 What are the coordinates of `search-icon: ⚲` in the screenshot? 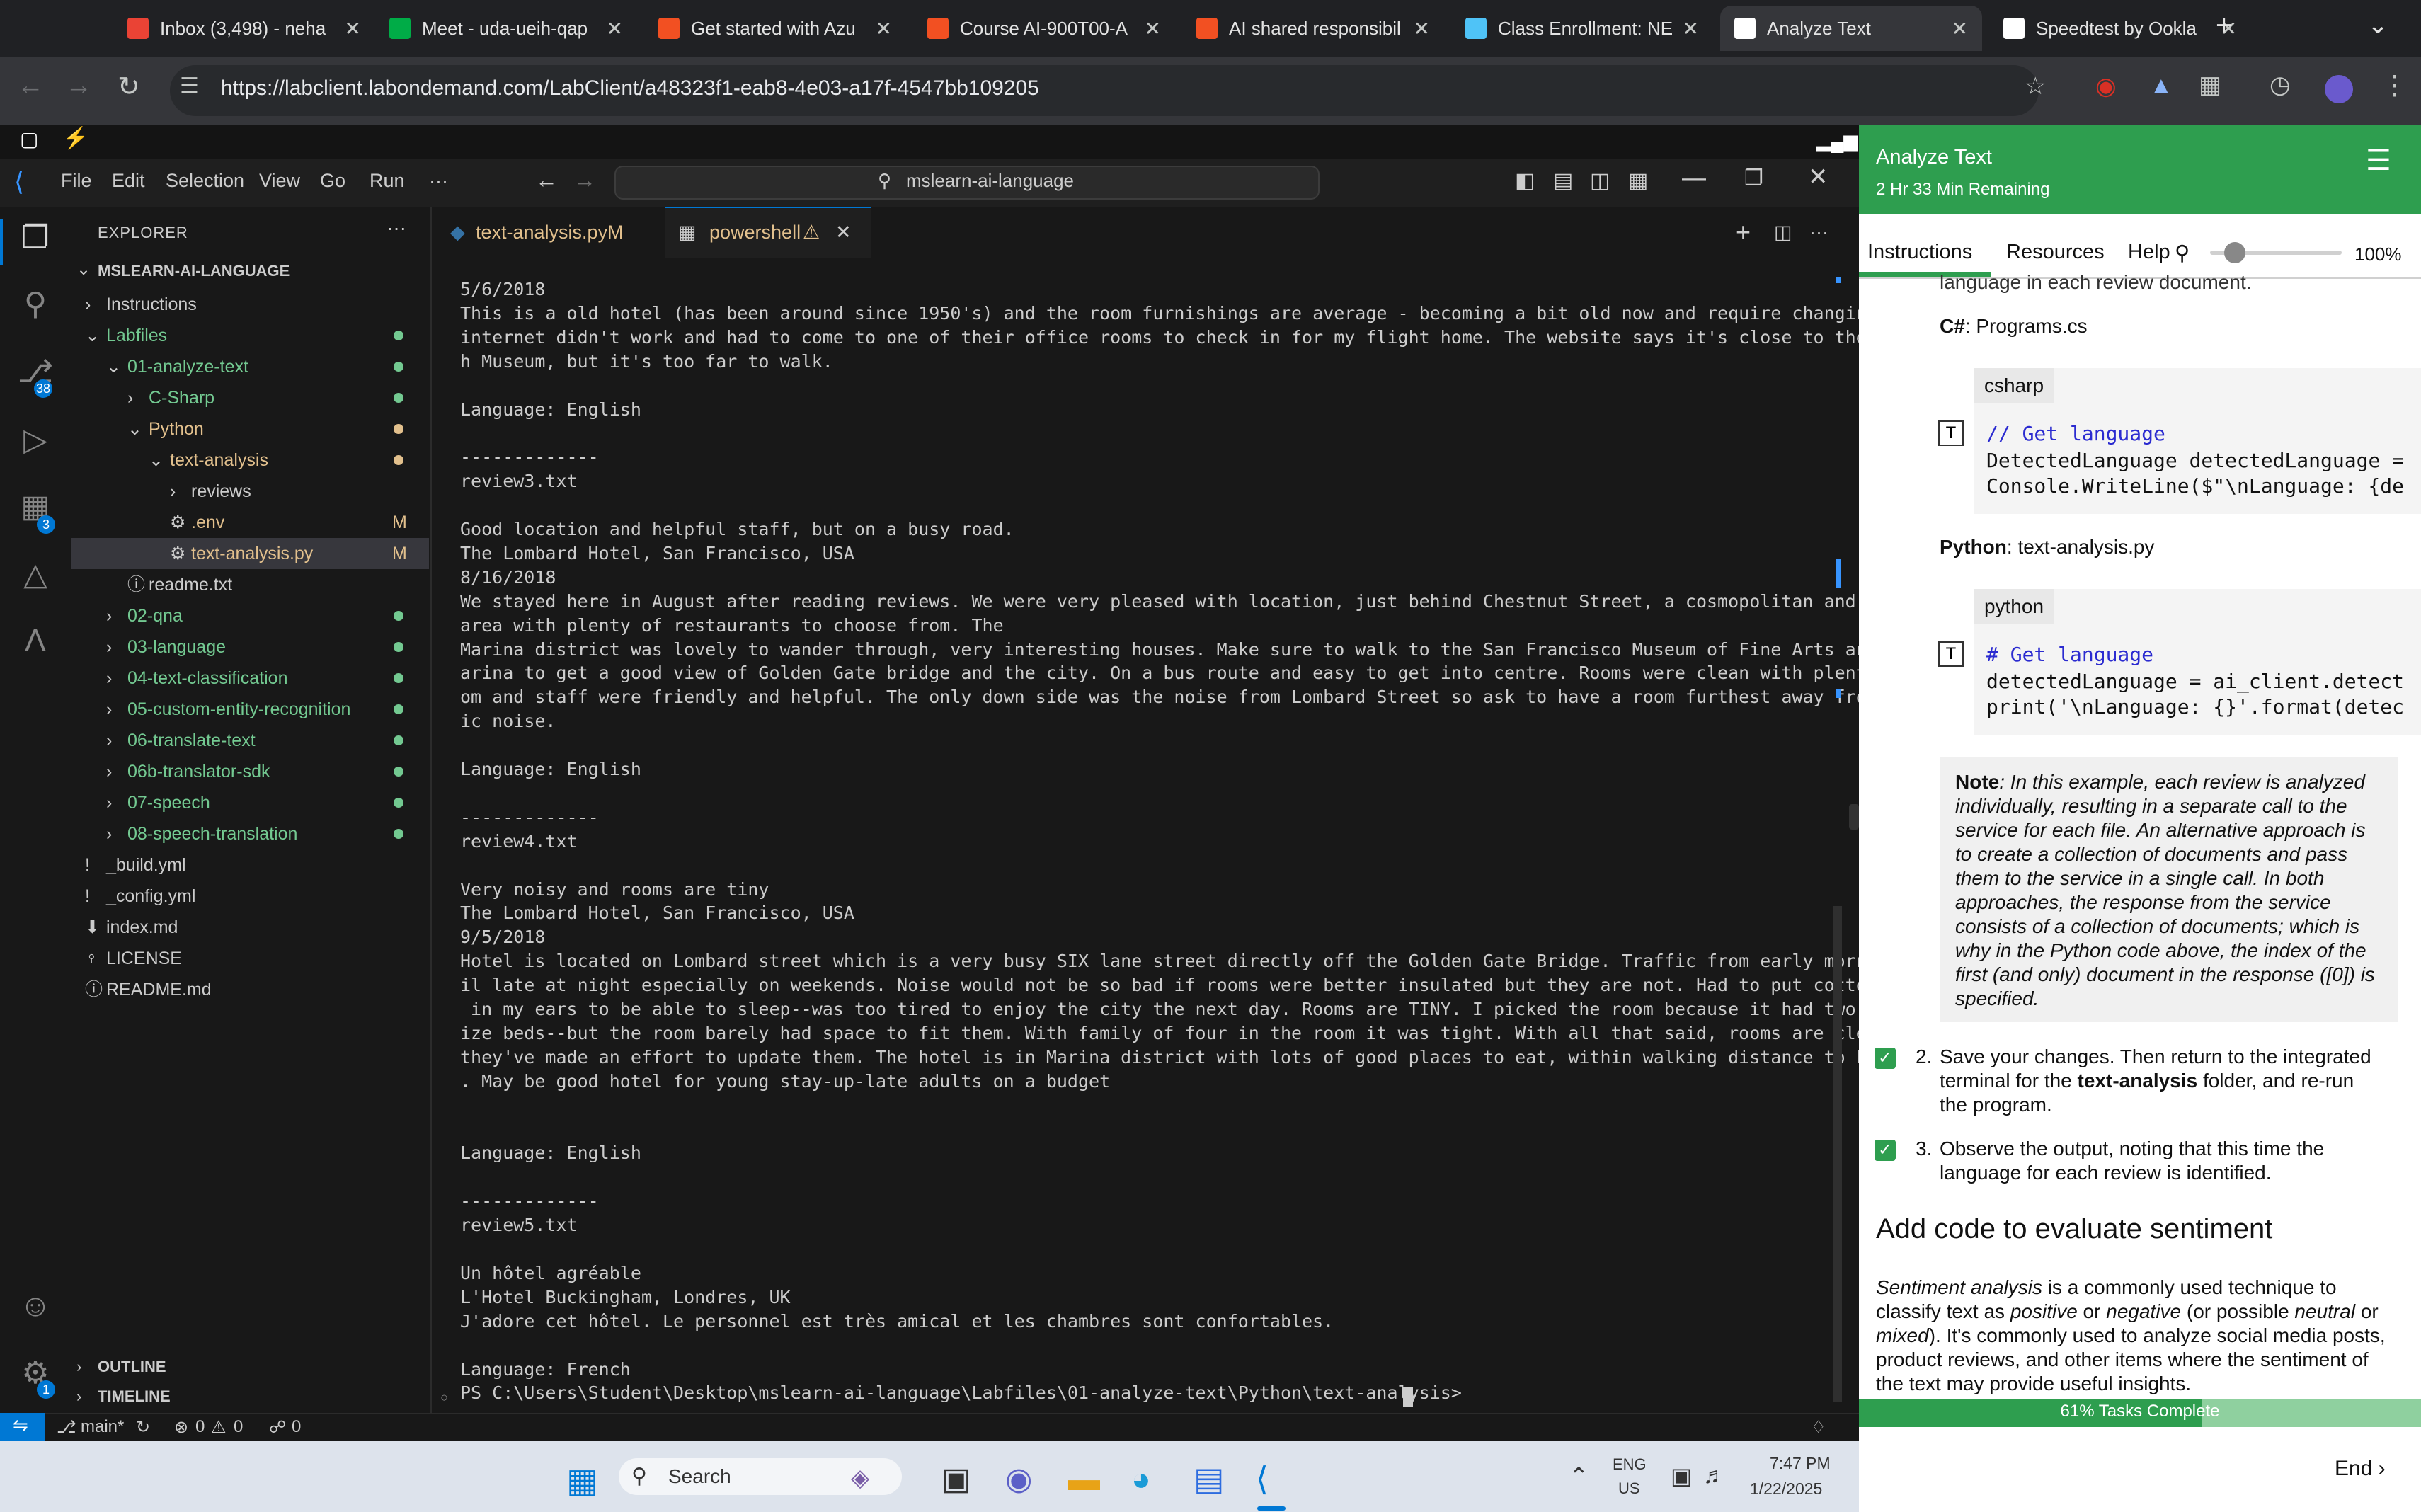 It's located at (2182, 253).